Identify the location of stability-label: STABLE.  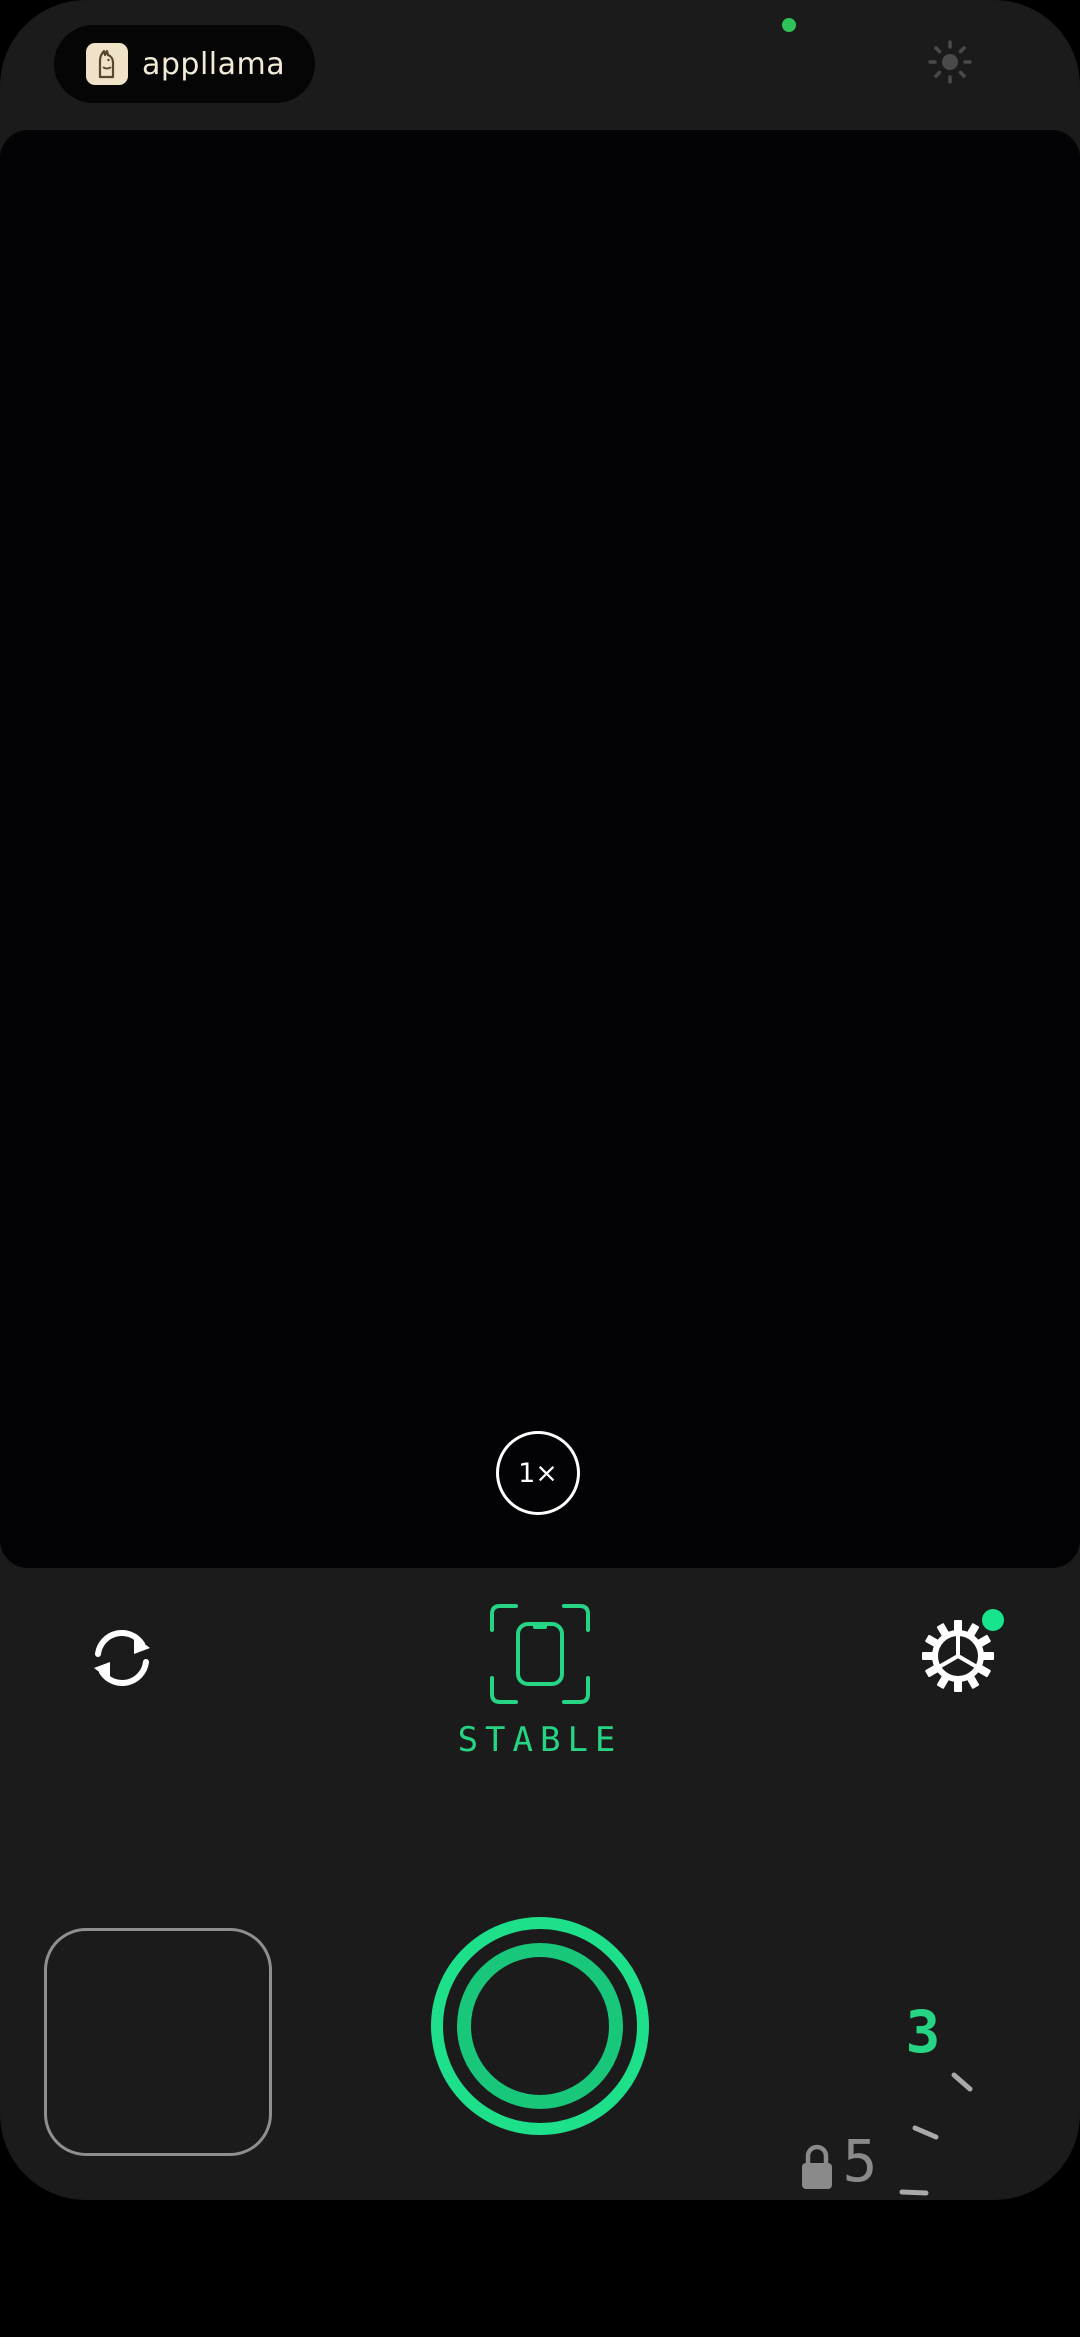
(540, 1740).